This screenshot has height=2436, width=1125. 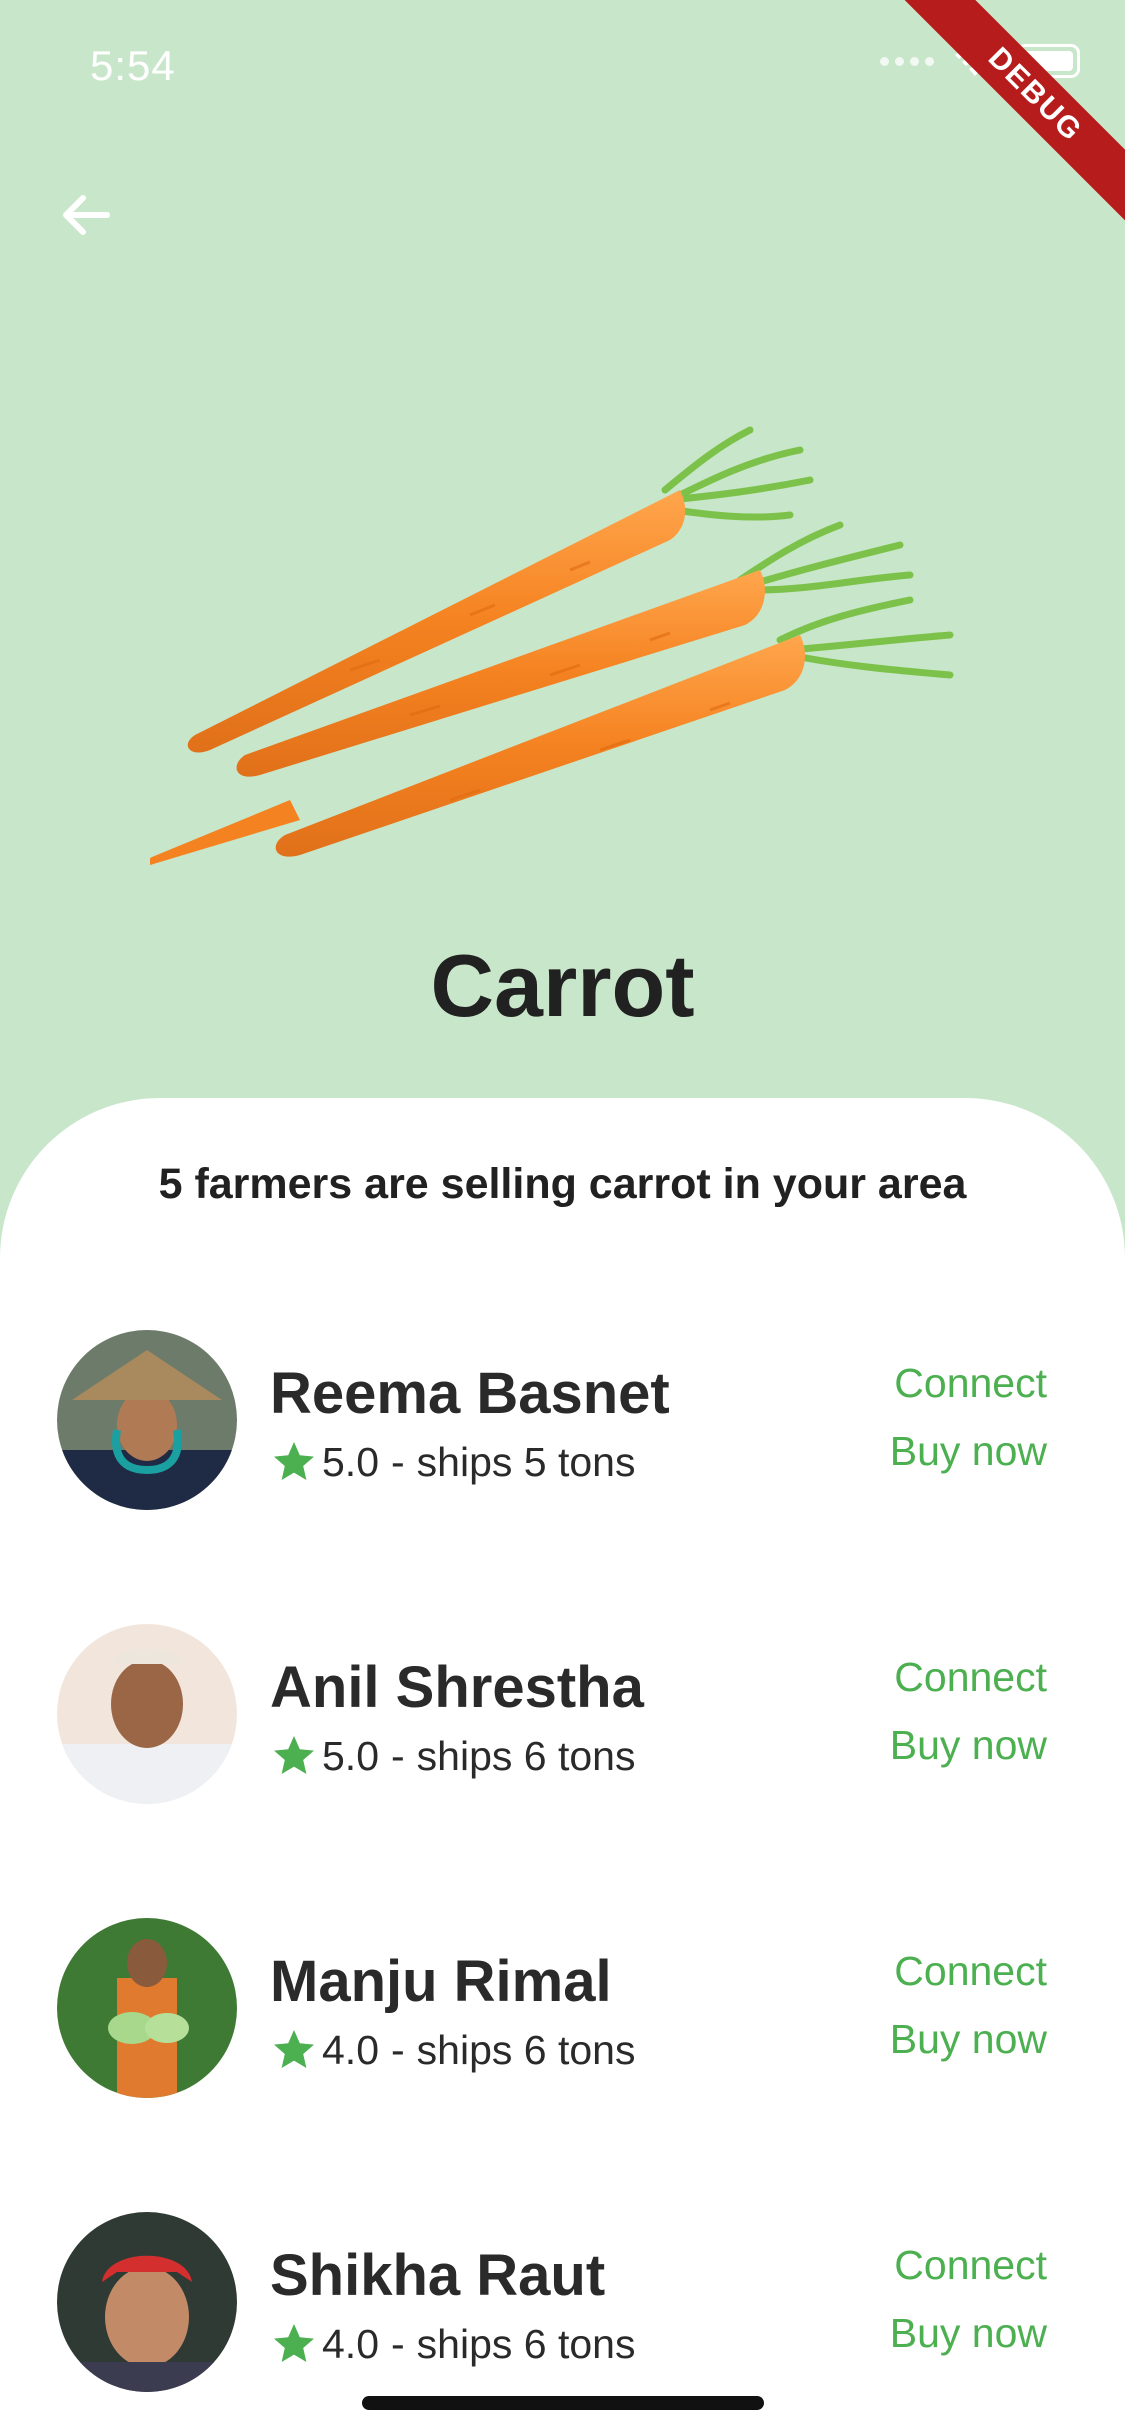 I want to click on farmer-meta: 5.0 - ships 6 tons, so click(x=452, y=1756).